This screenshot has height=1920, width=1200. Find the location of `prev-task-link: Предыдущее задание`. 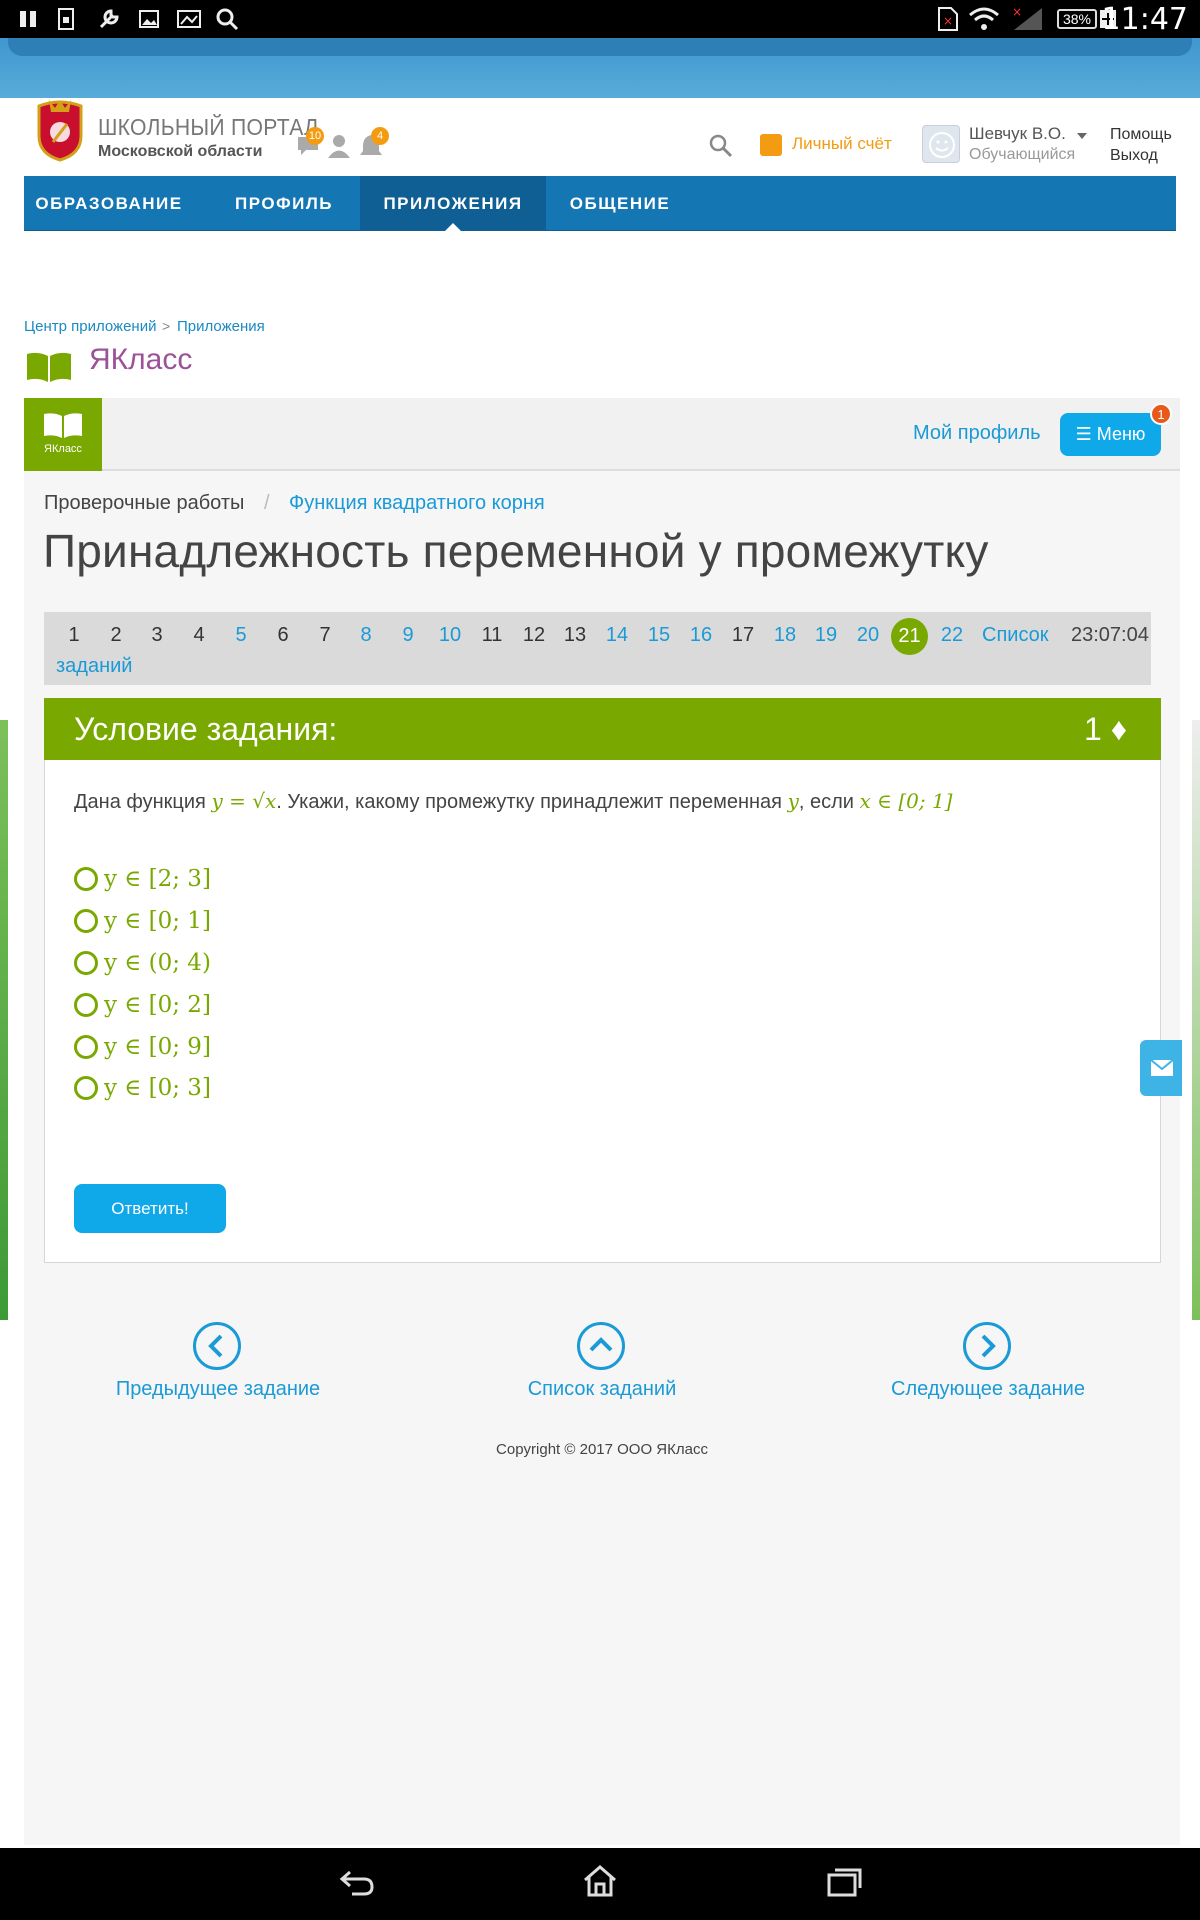

prev-task-link: Предыдущее задание is located at coordinates (218, 1389).